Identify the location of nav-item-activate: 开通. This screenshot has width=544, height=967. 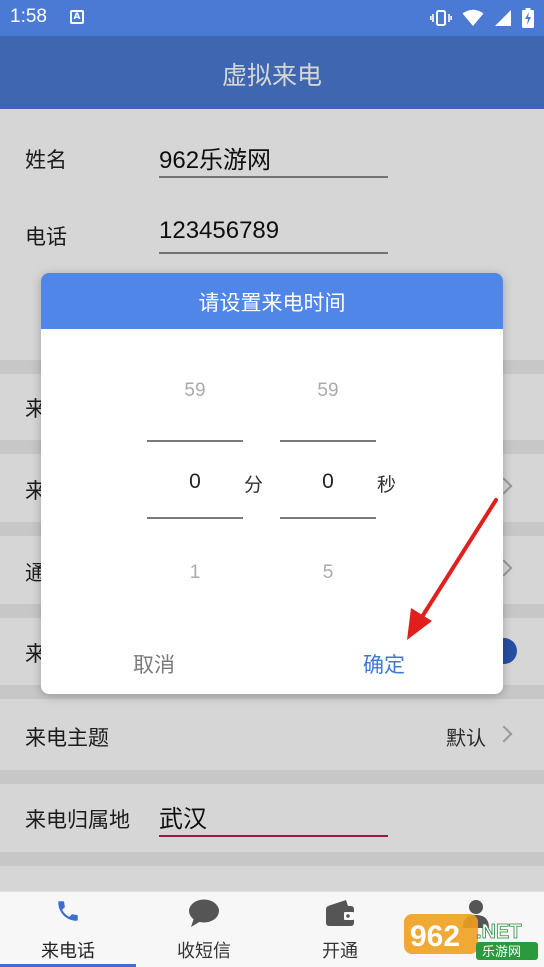
(340, 929).